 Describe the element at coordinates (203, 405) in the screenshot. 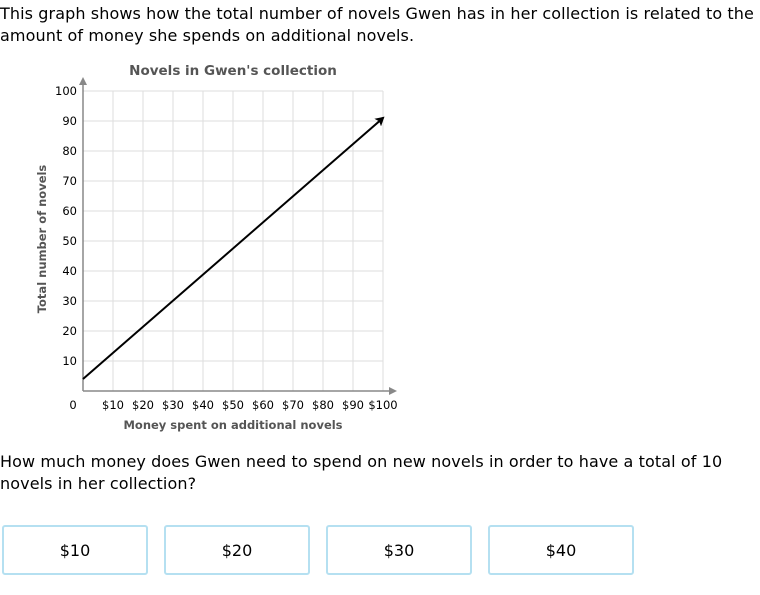

I see `x-tick-label: $40` at that location.